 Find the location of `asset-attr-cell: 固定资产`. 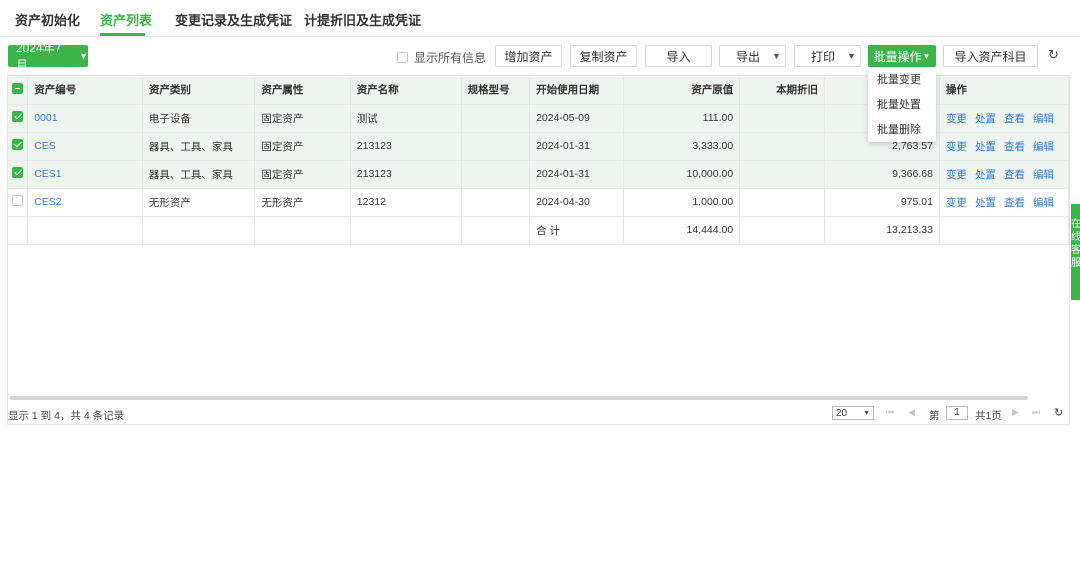

asset-attr-cell: 固定资产 is located at coordinates (302, 174).